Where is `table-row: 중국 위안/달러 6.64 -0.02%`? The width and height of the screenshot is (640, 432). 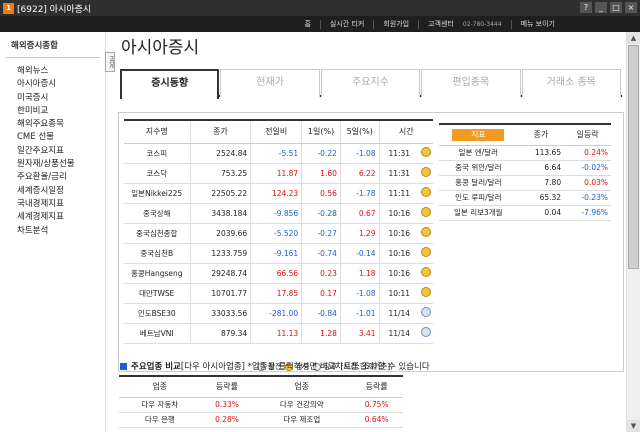
table-row: 중국 위안/달러 6.64 -0.02% is located at coordinates (525, 168).